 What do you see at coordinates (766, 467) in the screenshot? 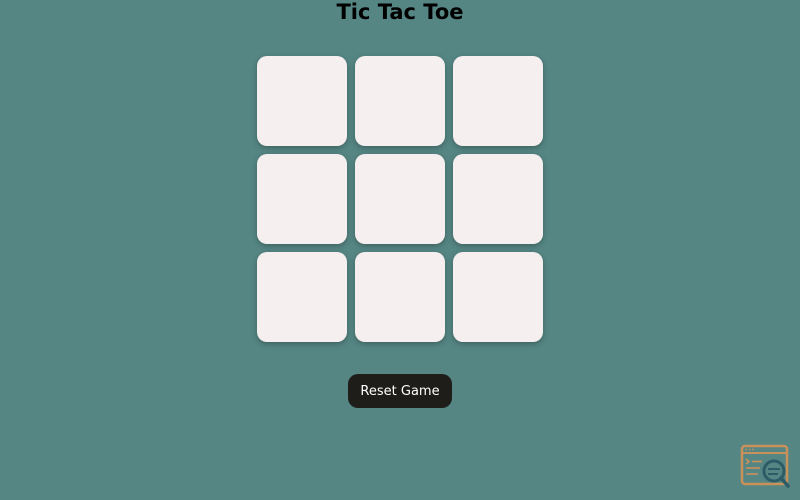
I see `code-search-icon` at bounding box center [766, 467].